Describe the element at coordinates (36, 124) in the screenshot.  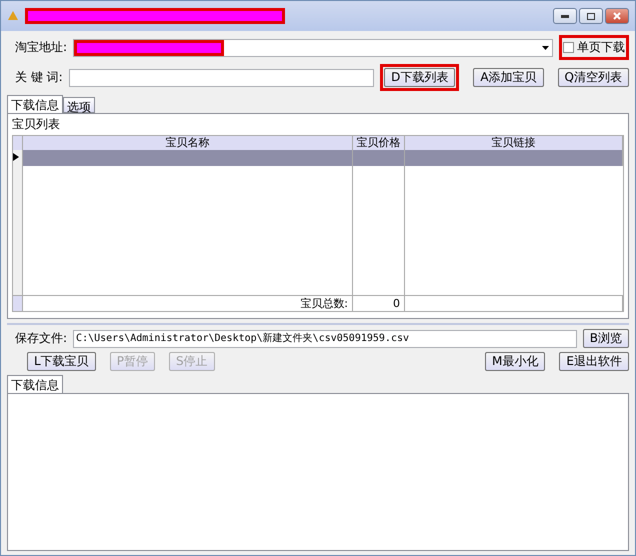
I see `group-title: 宝贝列表` at that location.